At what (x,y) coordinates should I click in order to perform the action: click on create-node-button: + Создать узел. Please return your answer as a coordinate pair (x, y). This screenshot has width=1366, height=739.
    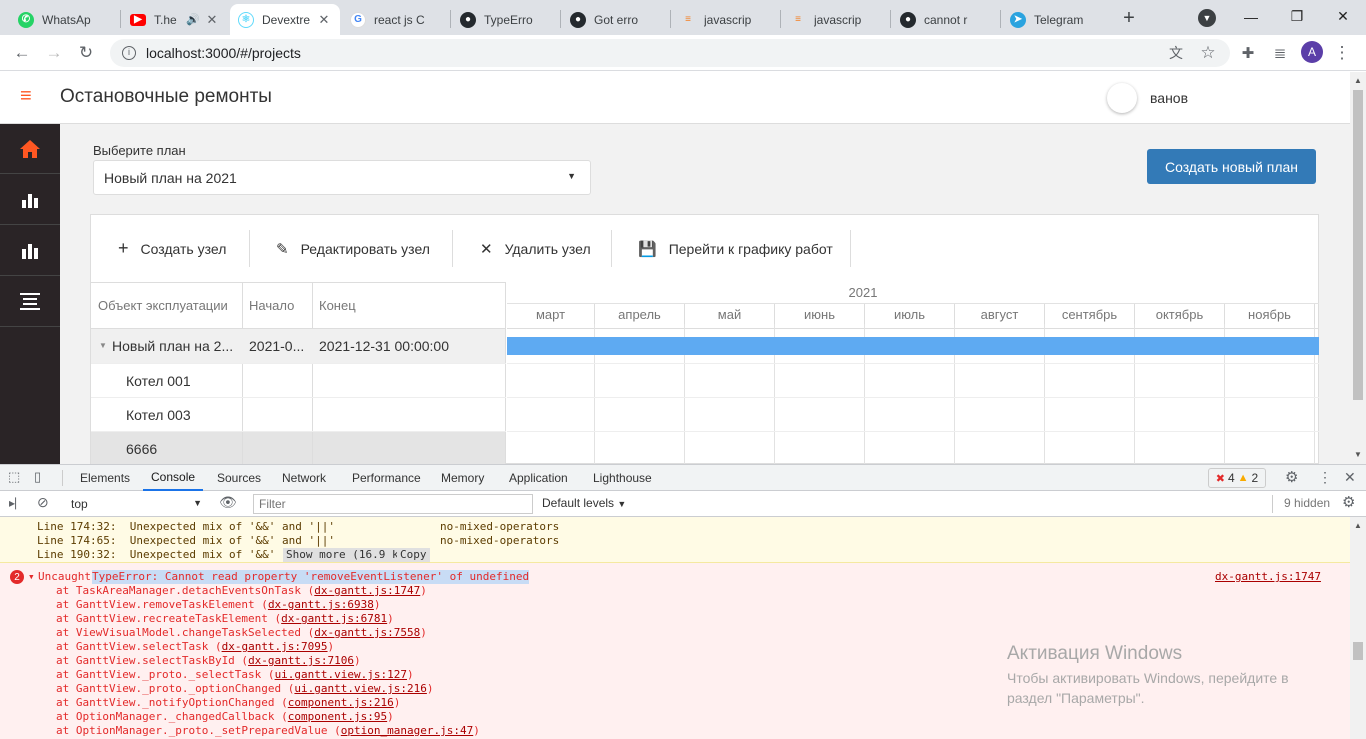
    Looking at the image, I should click on (172, 248).